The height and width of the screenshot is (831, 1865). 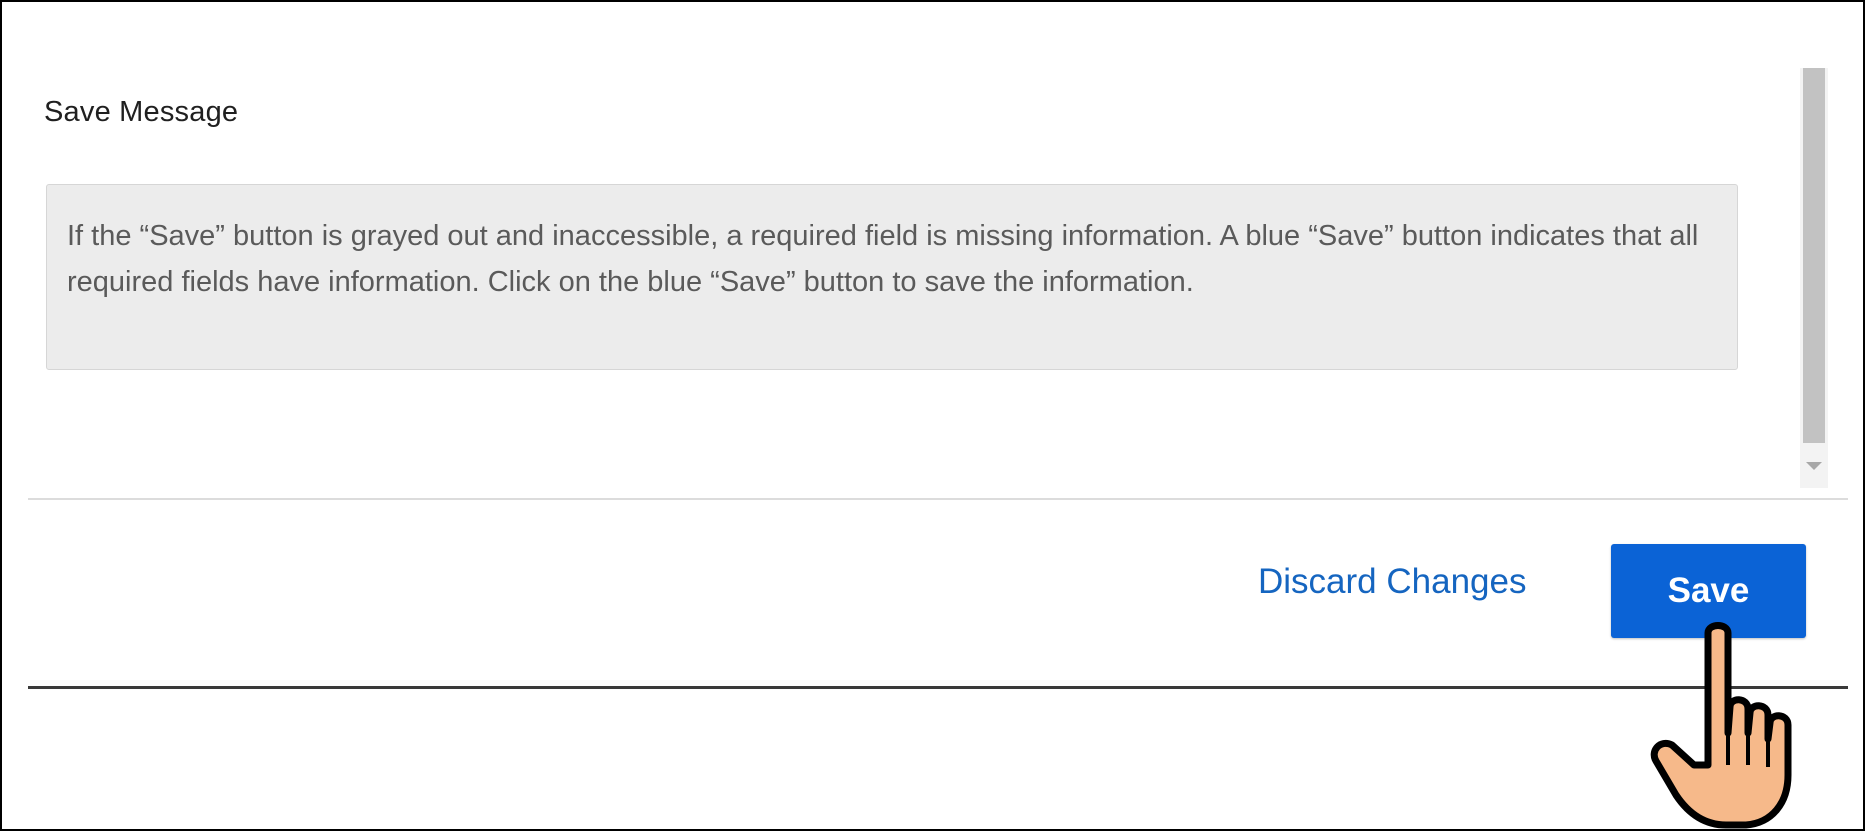 I want to click on scroll-down-arrow-icon, so click(x=1814, y=466).